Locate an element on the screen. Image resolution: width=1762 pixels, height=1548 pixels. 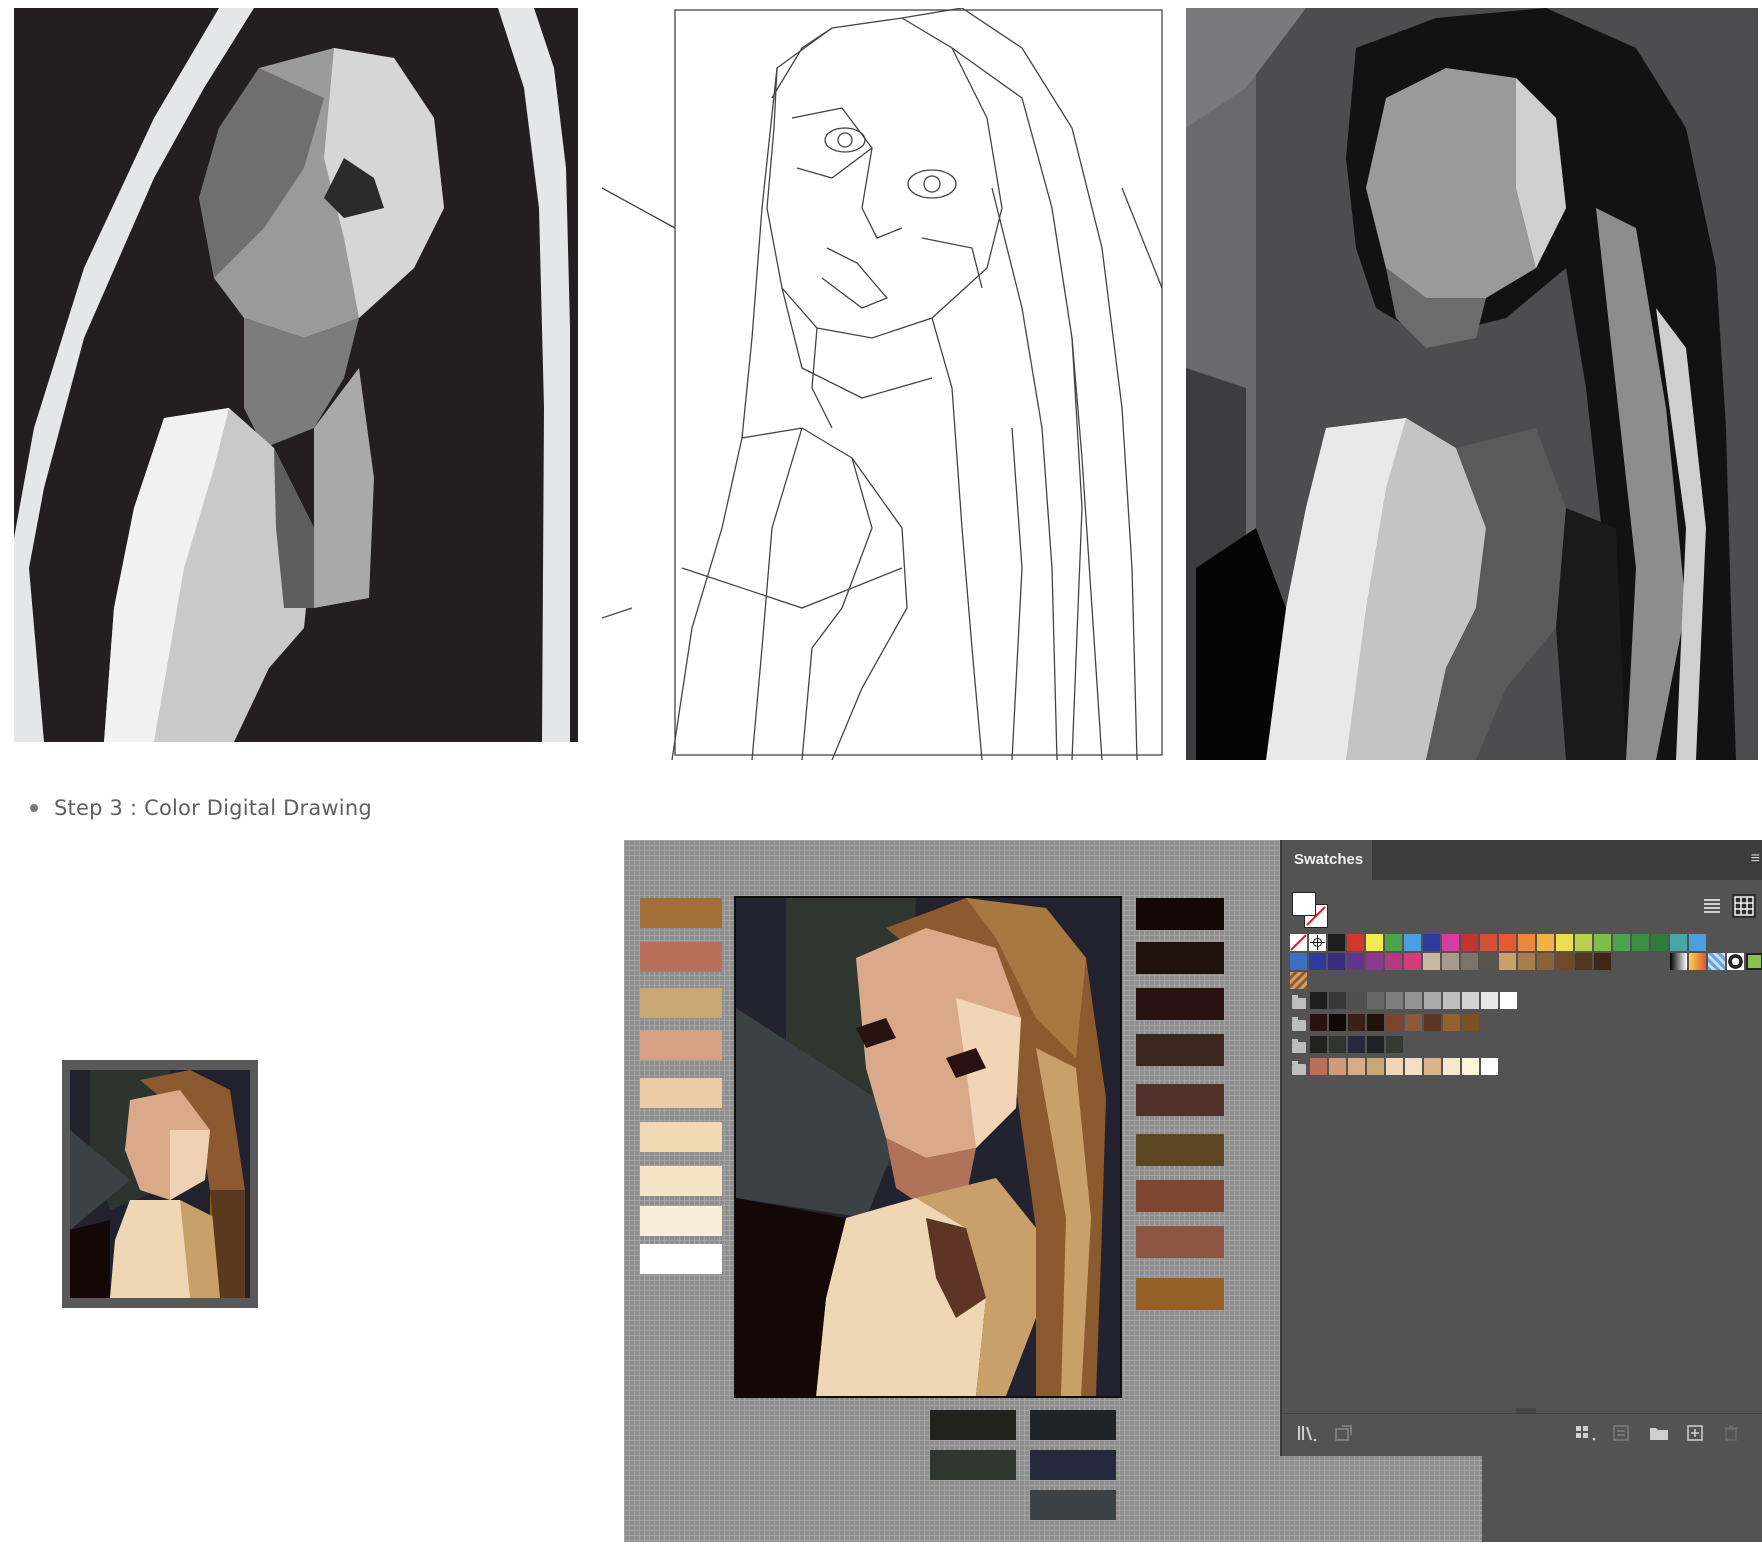
show-kinds-icon is located at coordinates (1586, 1433).